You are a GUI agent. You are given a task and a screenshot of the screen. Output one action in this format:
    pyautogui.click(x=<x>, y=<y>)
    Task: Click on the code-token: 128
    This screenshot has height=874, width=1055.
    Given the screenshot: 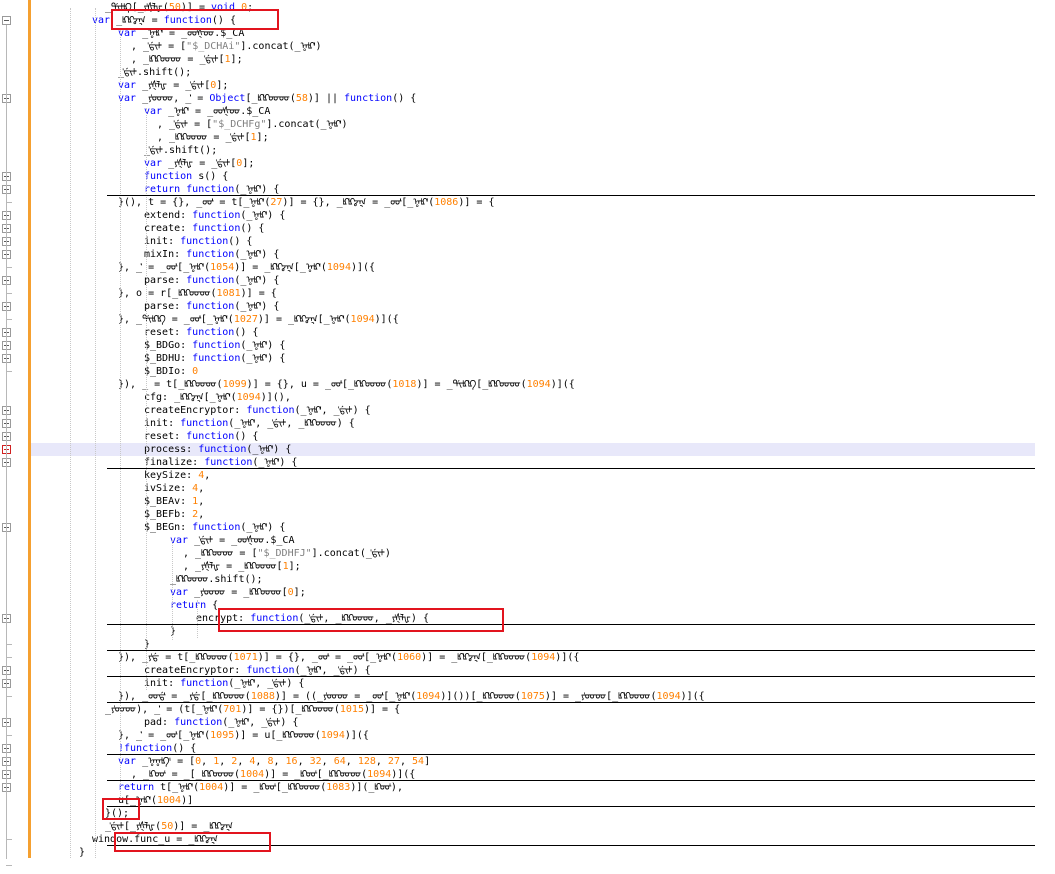 What is the action you would take?
    pyautogui.click(x=366, y=761)
    